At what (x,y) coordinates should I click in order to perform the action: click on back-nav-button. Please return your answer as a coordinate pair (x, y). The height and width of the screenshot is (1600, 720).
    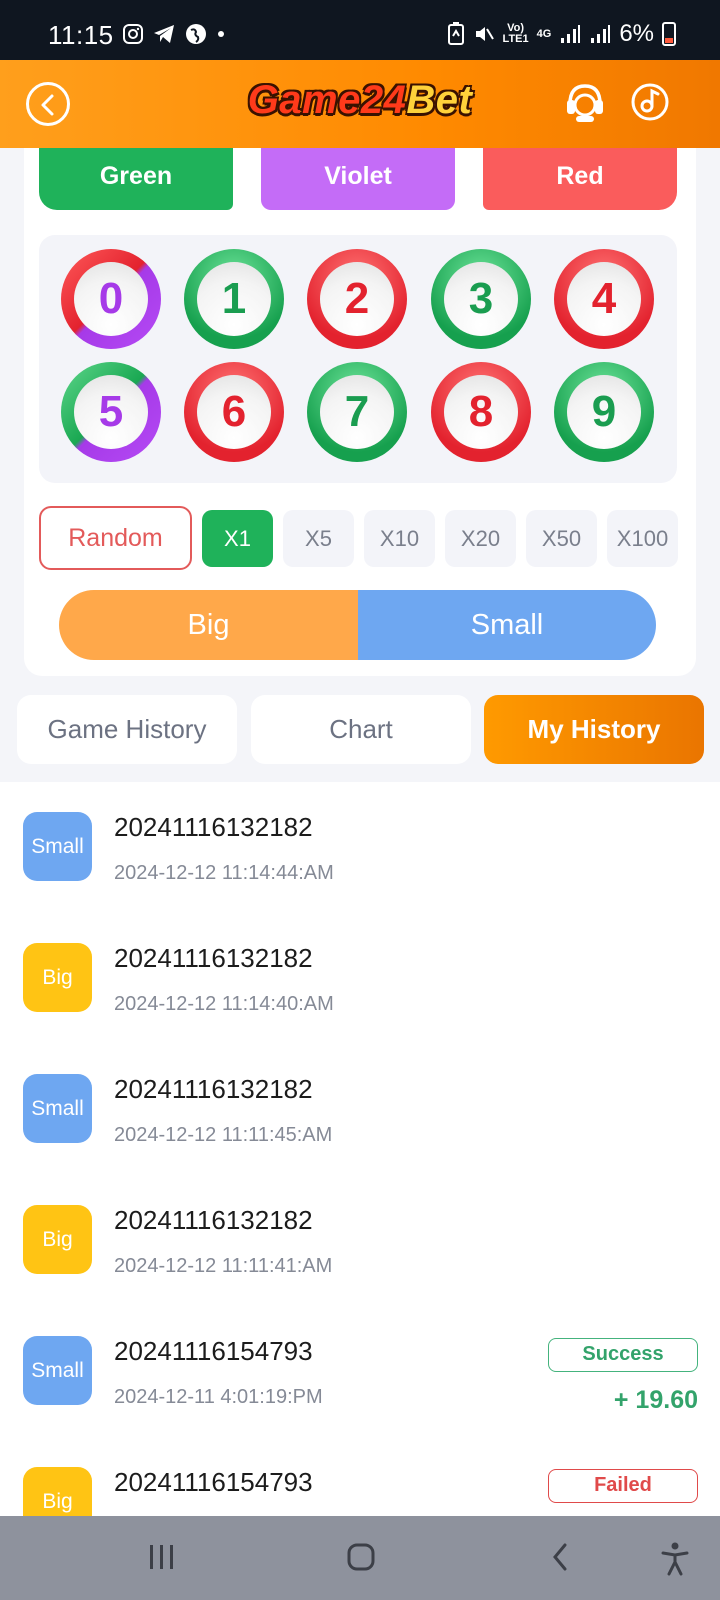
    Looking at the image, I should click on (560, 1559).